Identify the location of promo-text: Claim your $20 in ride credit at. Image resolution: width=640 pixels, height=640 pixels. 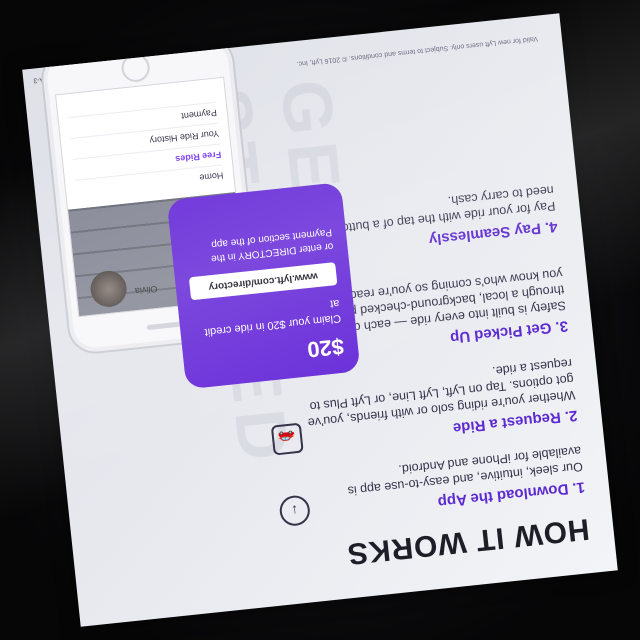
(273, 317).